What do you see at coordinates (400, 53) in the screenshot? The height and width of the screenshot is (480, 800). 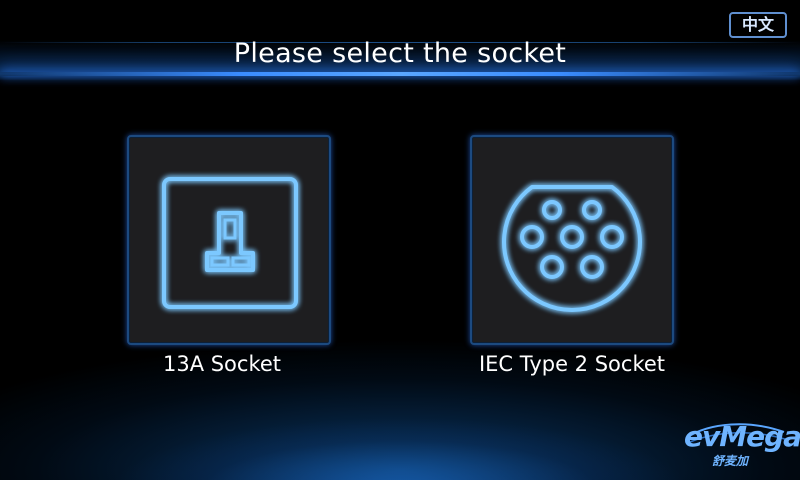 I see `page-title: Please select the socket` at bounding box center [400, 53].